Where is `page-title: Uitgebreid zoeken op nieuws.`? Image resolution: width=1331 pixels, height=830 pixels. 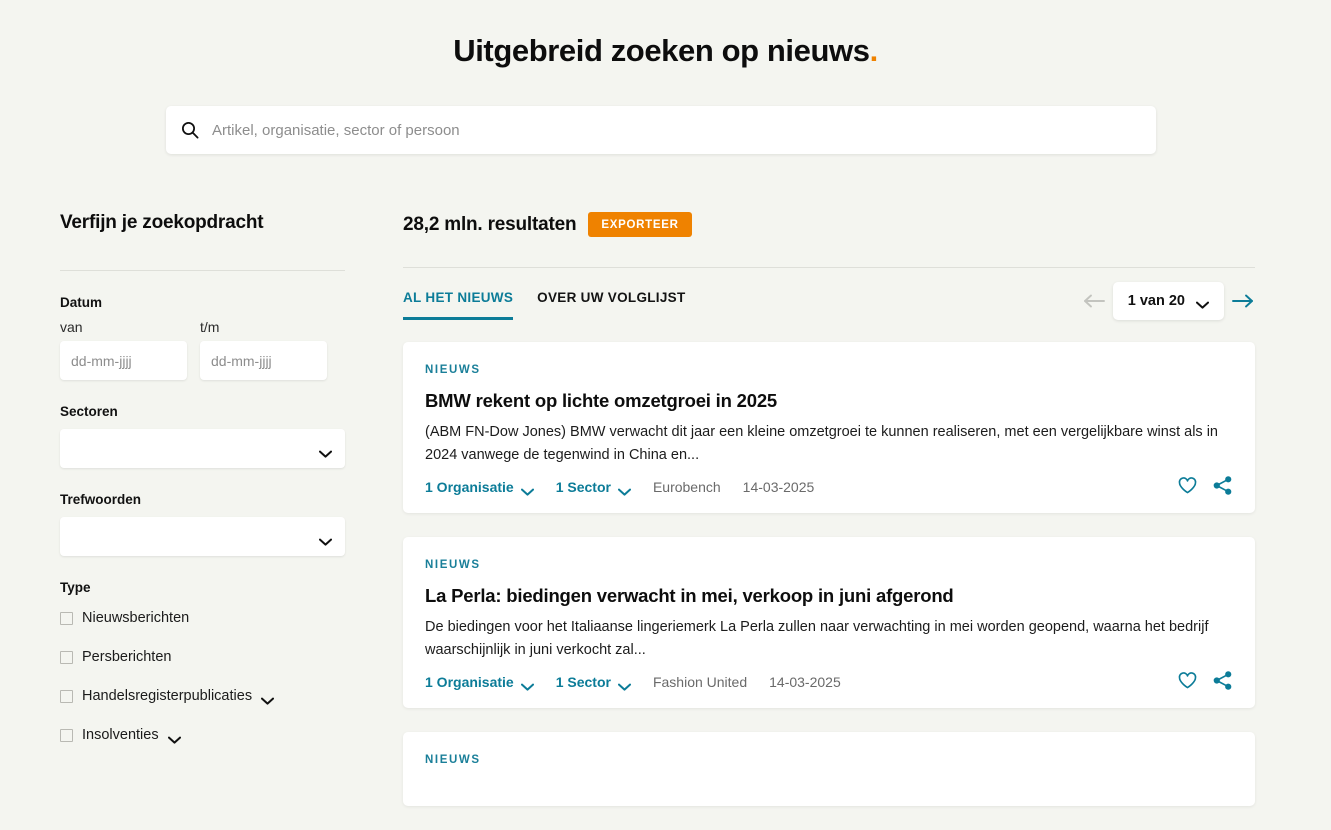
page-title: Uitgebreid zoeken op nieuws. is located at coordinates (665, 34).